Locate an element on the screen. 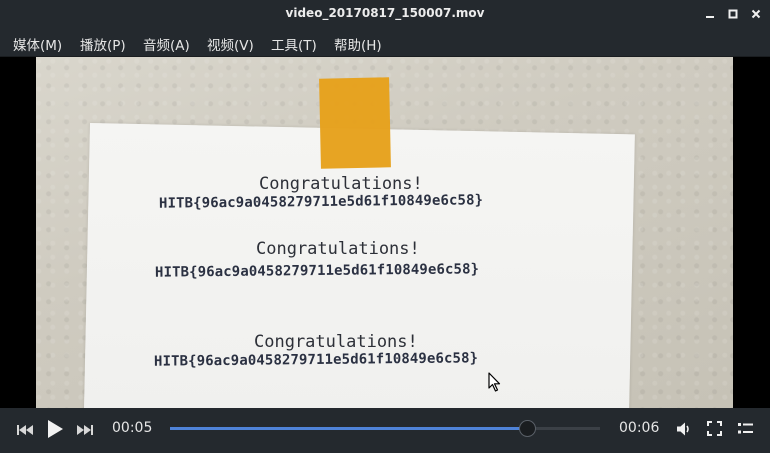  close-icon is located at coordinates (756, 14).